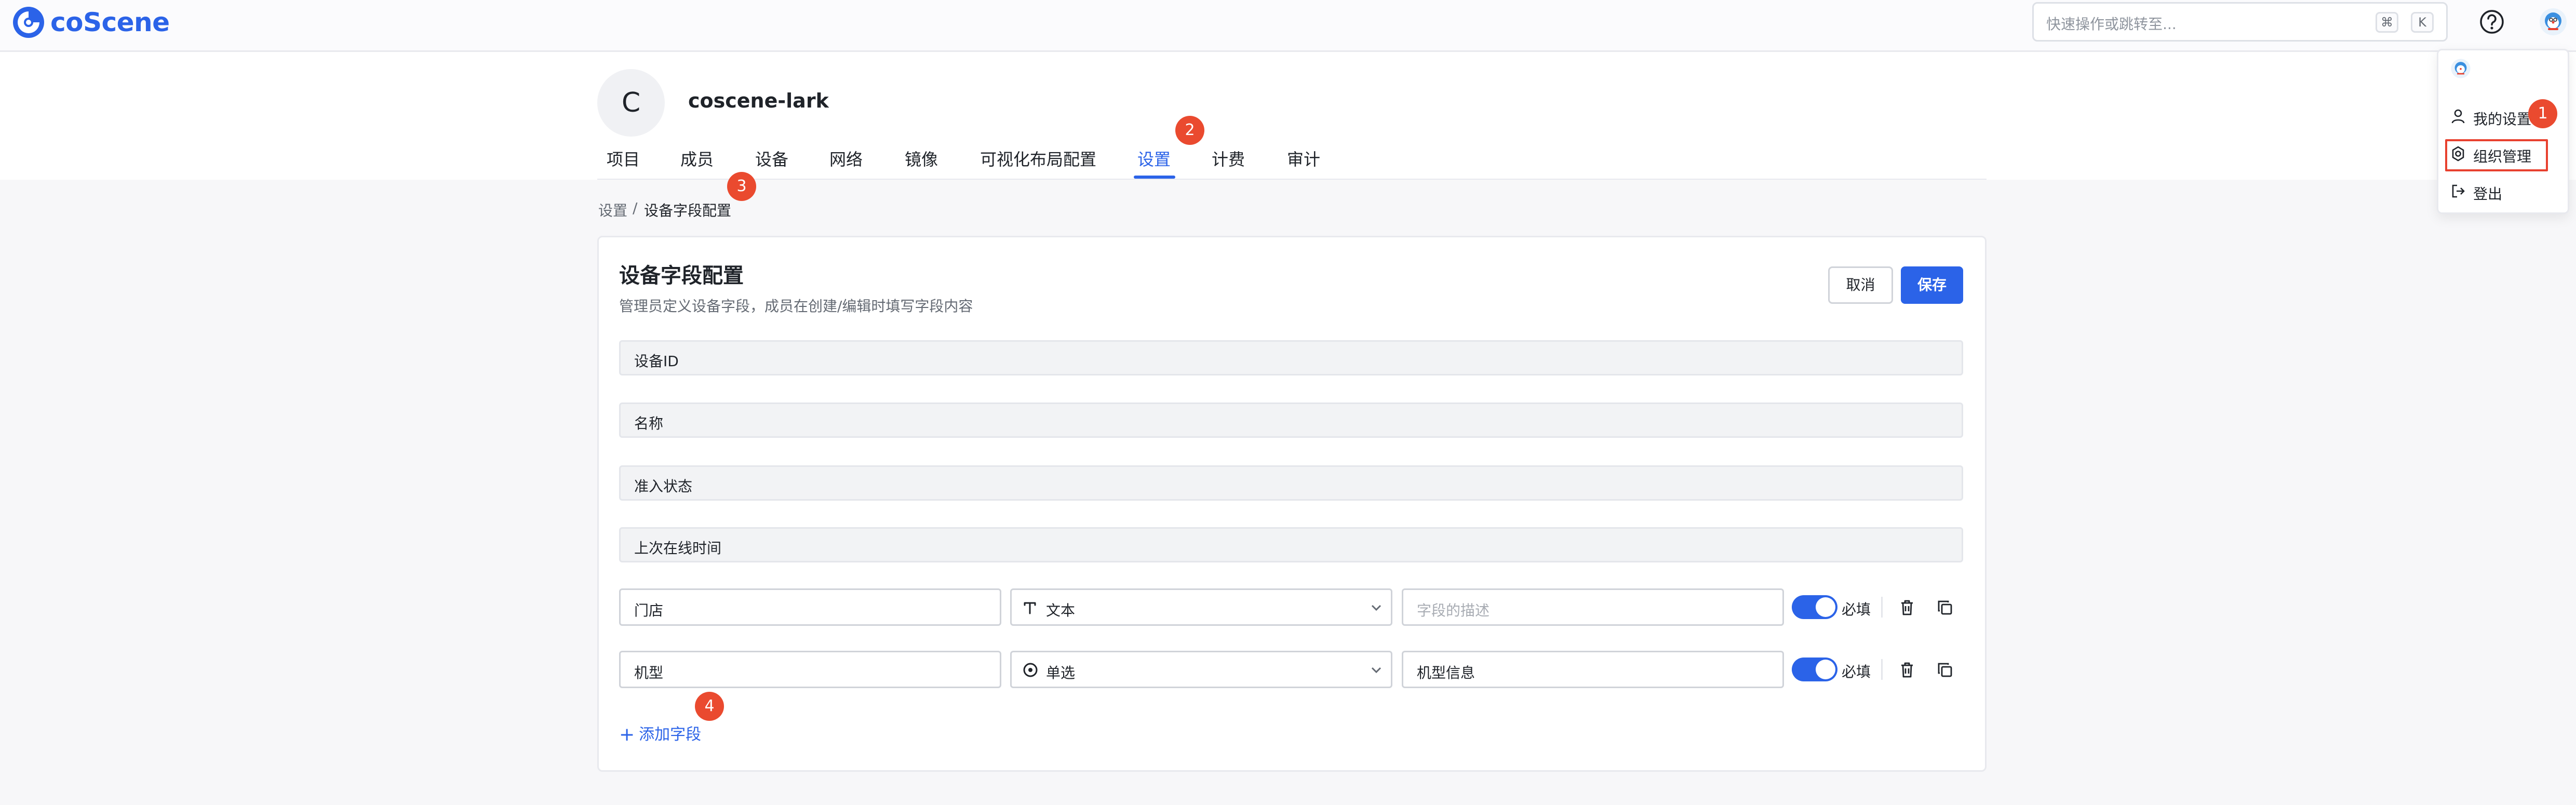  I want to click on field-name-value: 机型, so click(649, 673).